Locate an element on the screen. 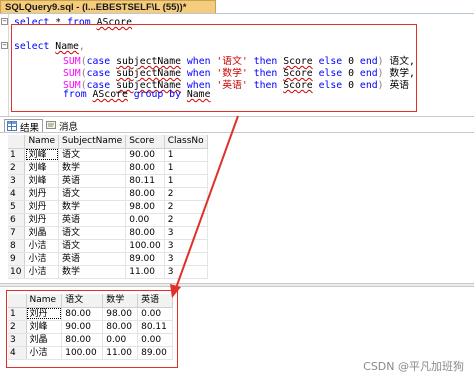 Image resolution: width=474 pixels, height=378 pixels. table-cell: 90.00 is located at coordinates (145, 155).